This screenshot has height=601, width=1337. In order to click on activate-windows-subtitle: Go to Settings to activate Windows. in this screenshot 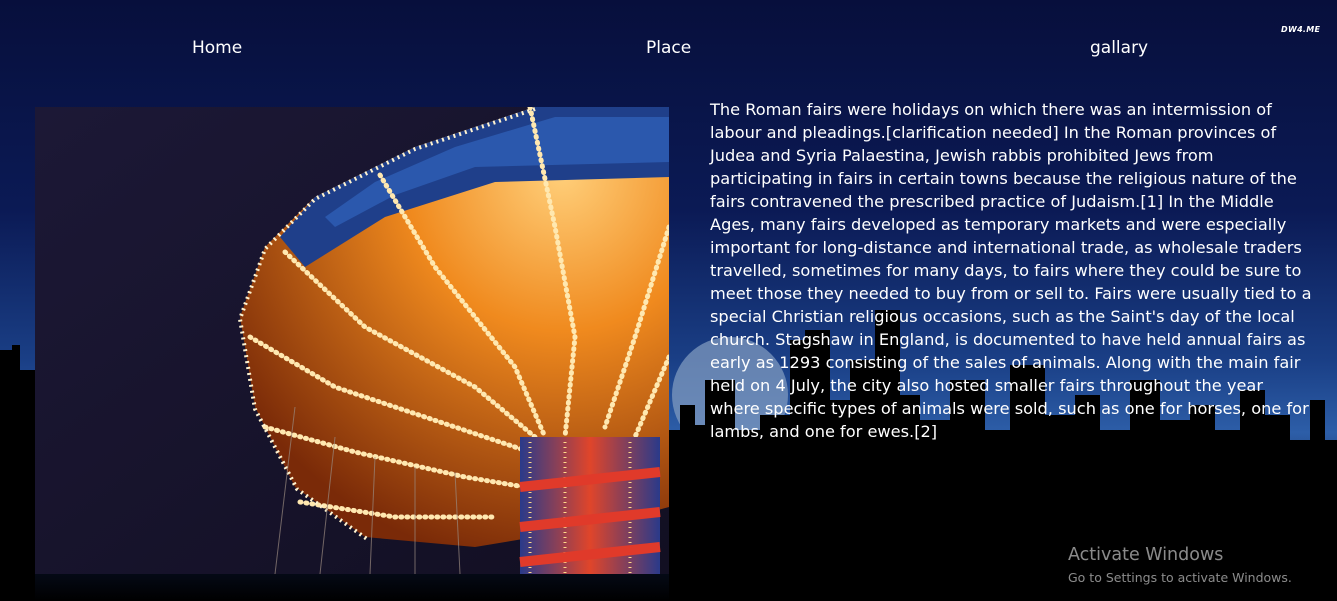, I will do `click(1180, 577)`.